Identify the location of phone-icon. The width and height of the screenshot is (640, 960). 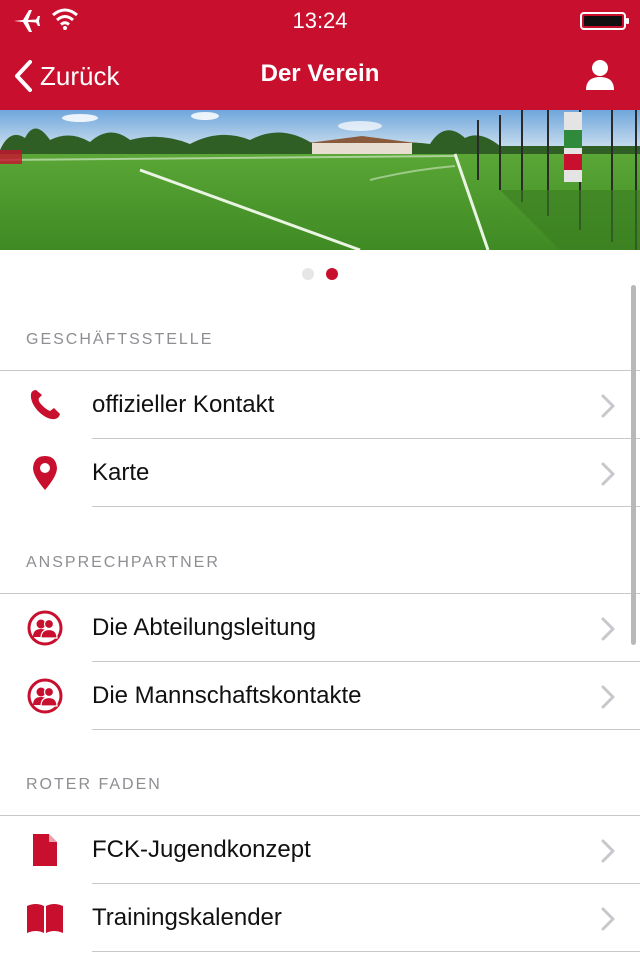
(45, 405).